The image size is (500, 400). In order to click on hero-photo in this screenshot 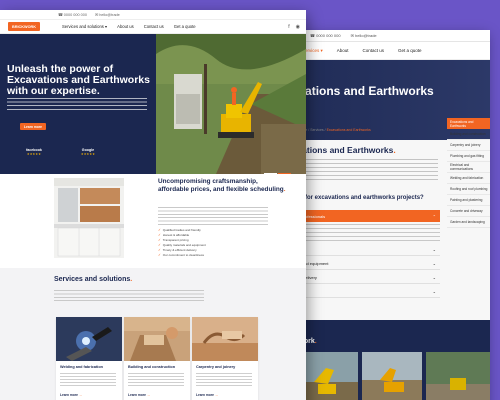, I will do `click(231, 104)`.